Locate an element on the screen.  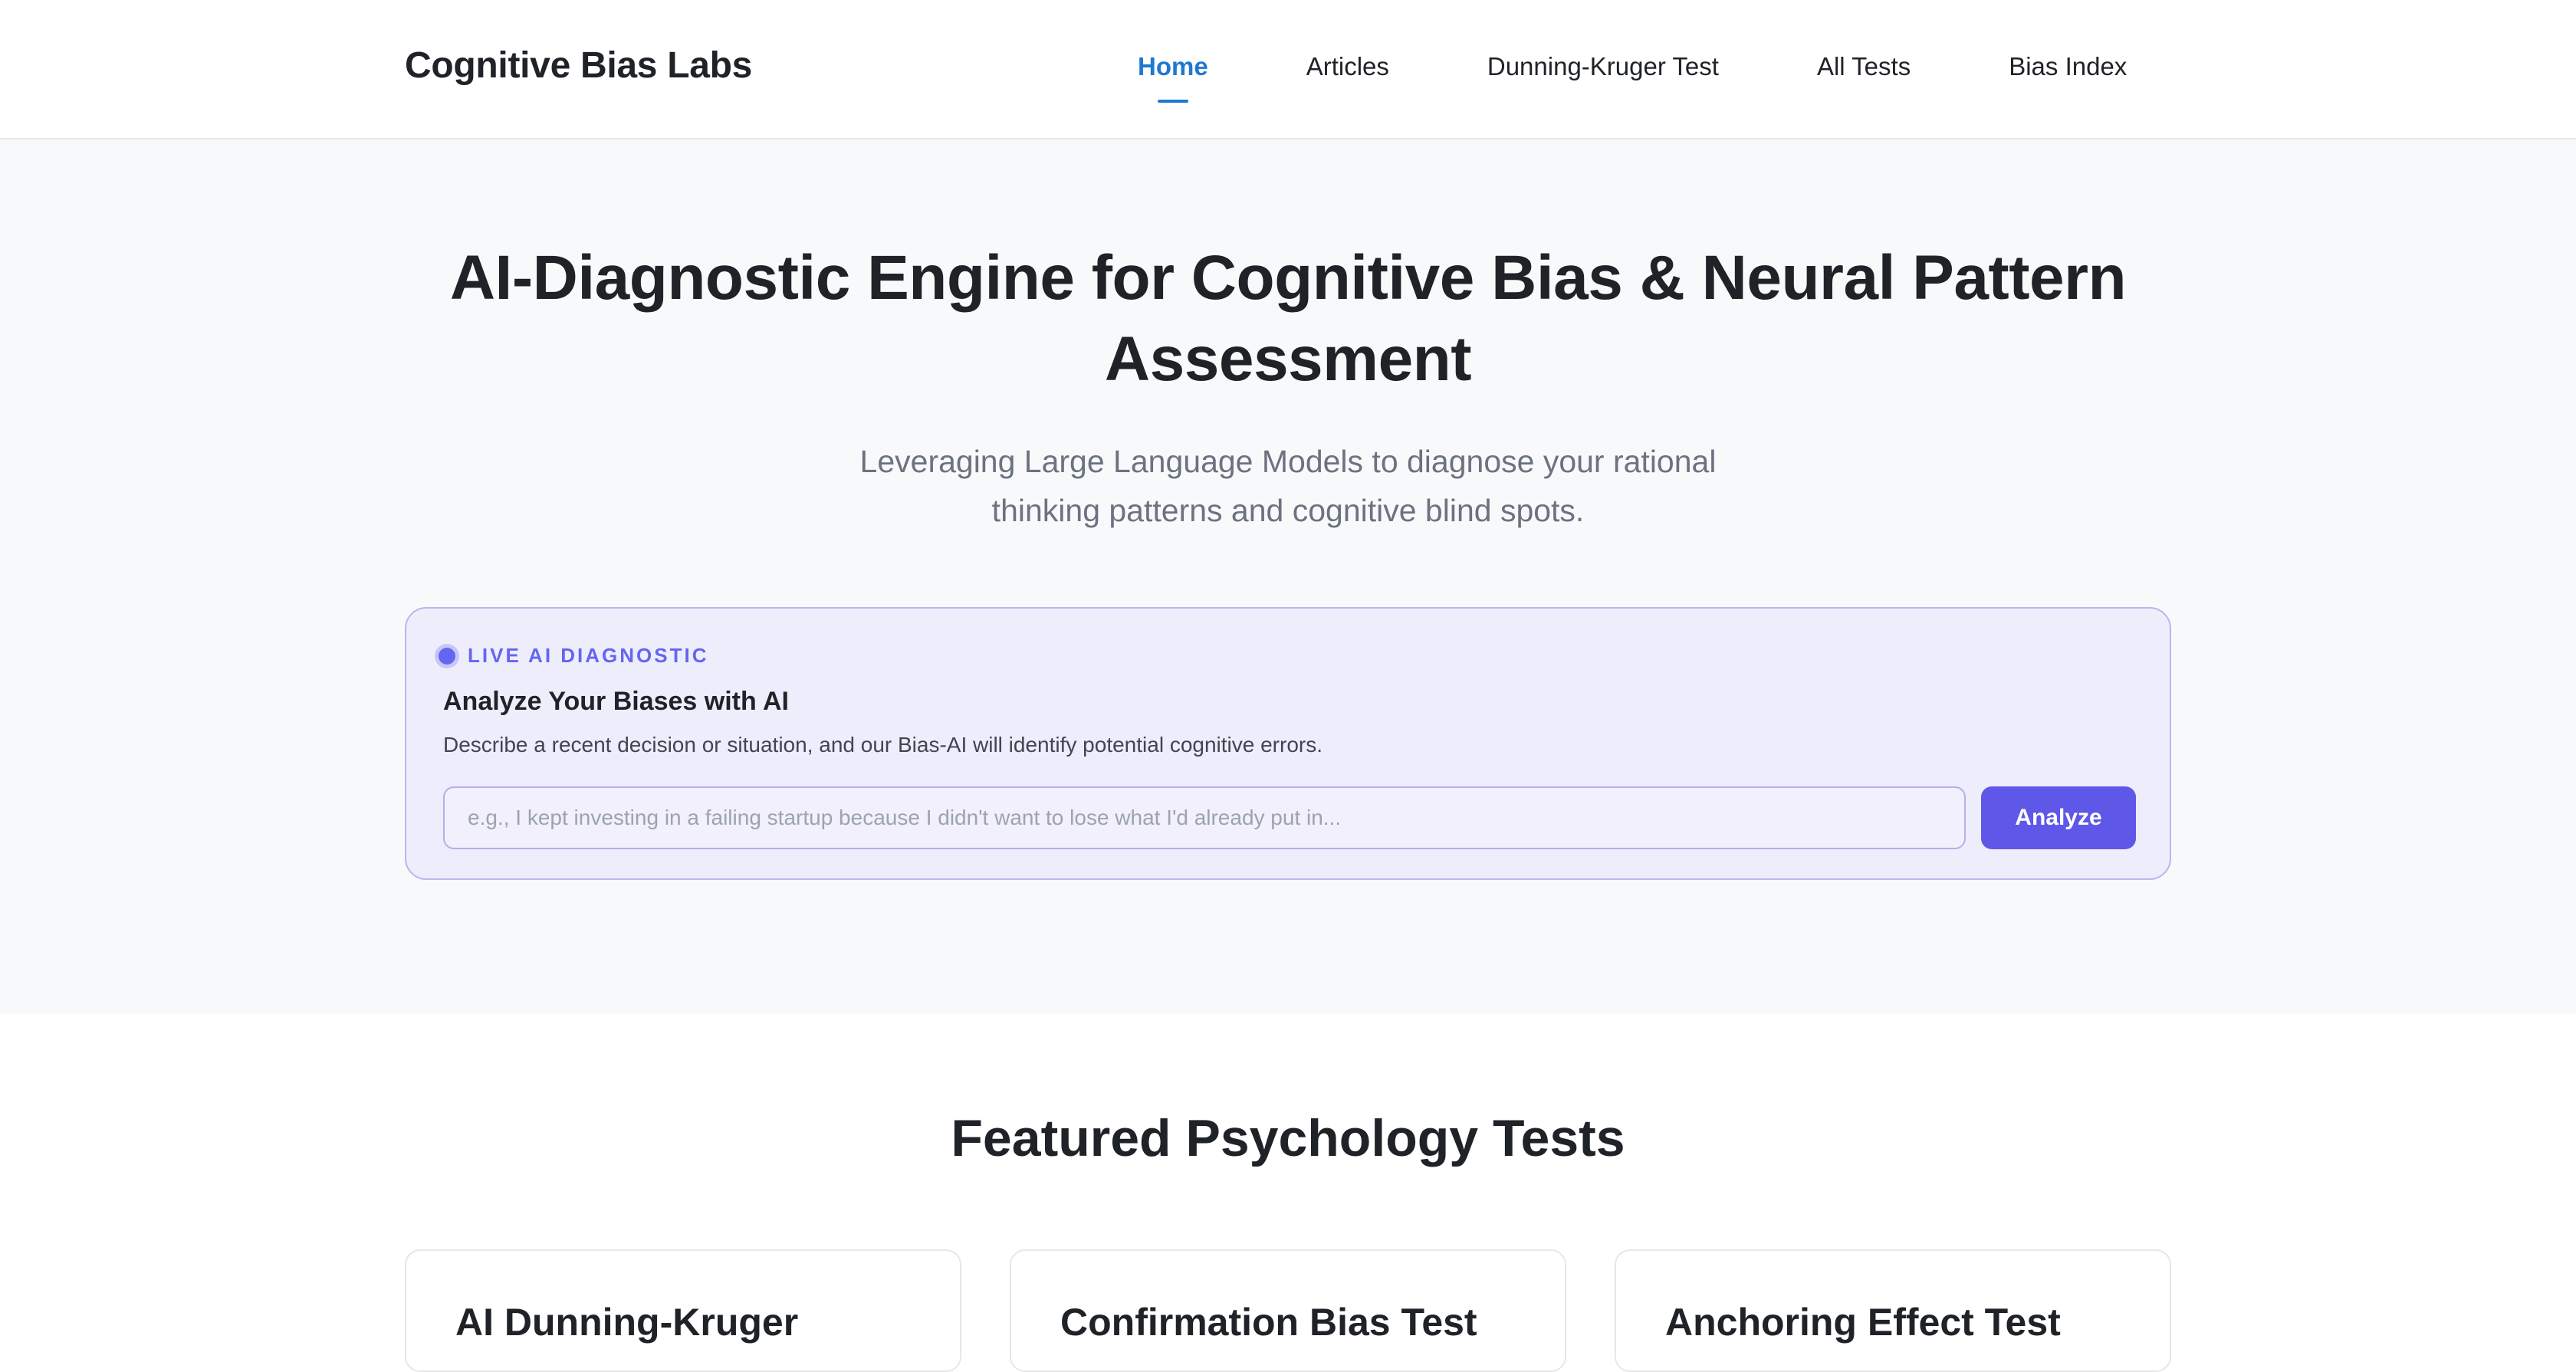
test-card-confirmation-bias: Confirmation Bias Test is located at coordinates (1288, 1310).